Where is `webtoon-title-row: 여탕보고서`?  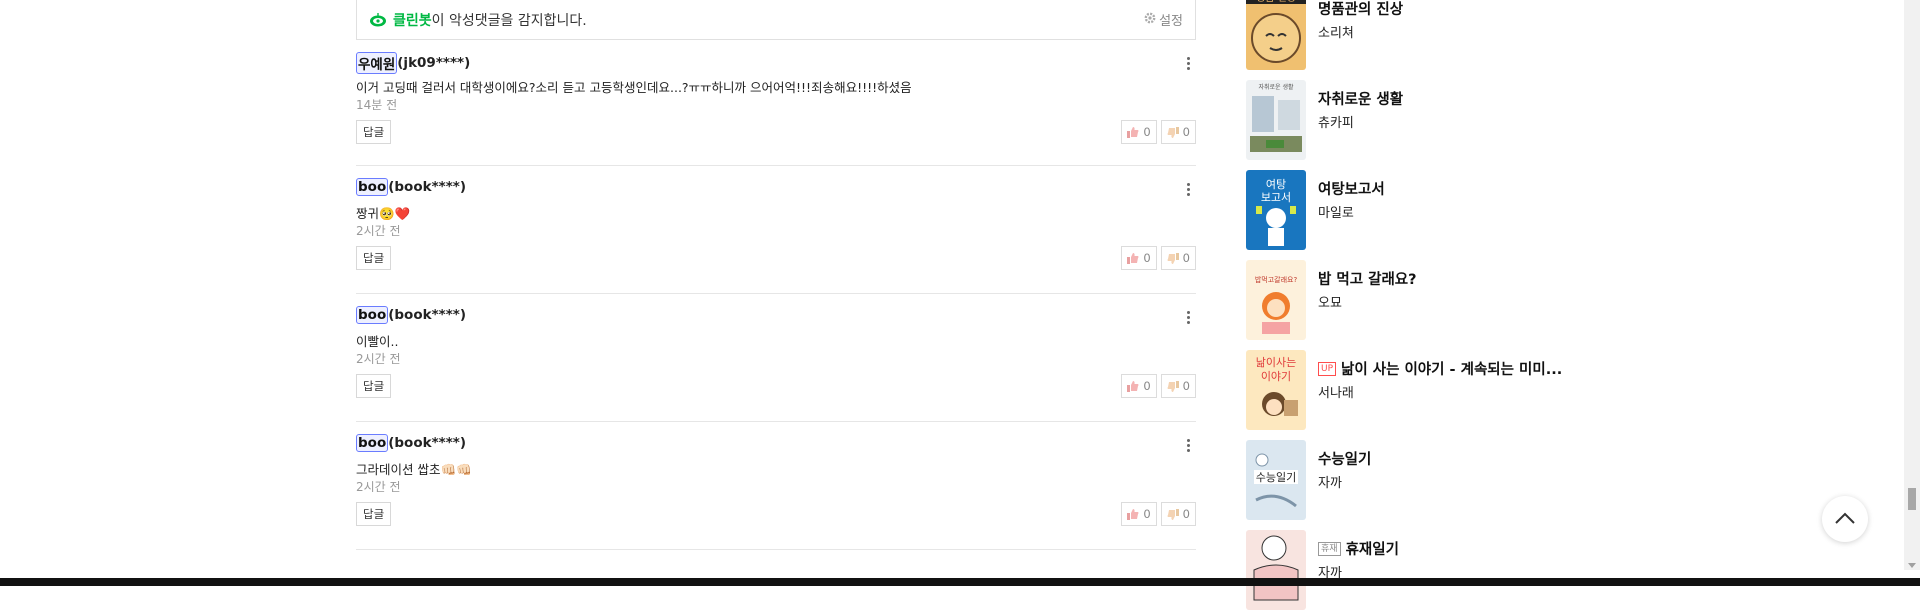 webtoon-title-row: 여탕보고서 is located at coordinates (1351, 188).